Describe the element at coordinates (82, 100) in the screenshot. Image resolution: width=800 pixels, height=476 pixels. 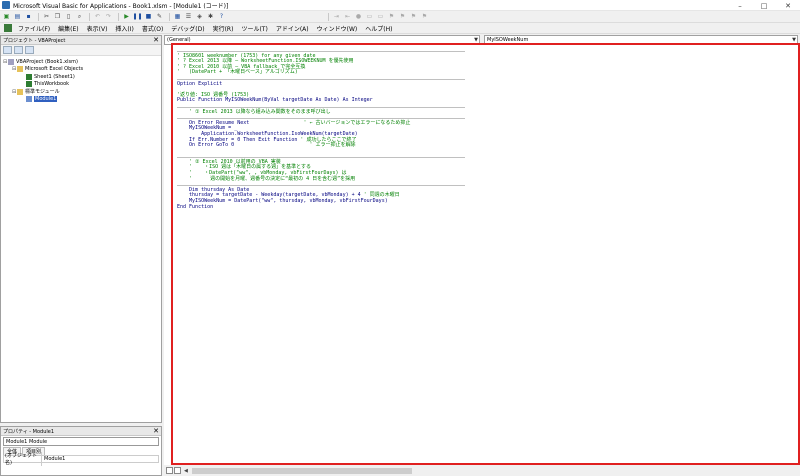
I see `tree-node: Module1` at that location.